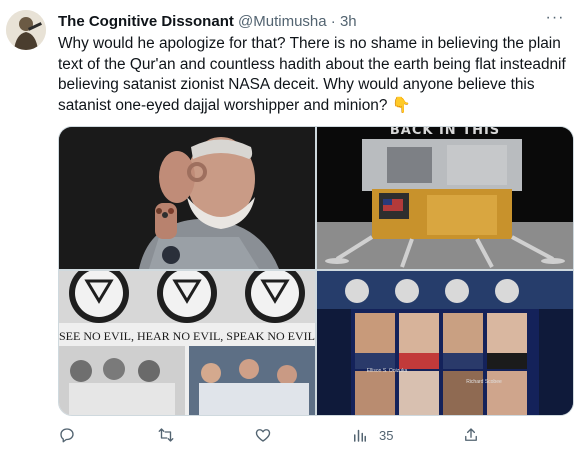 This screenshot has width=579, height=452. I want to click on share-button, so click(471, 435).